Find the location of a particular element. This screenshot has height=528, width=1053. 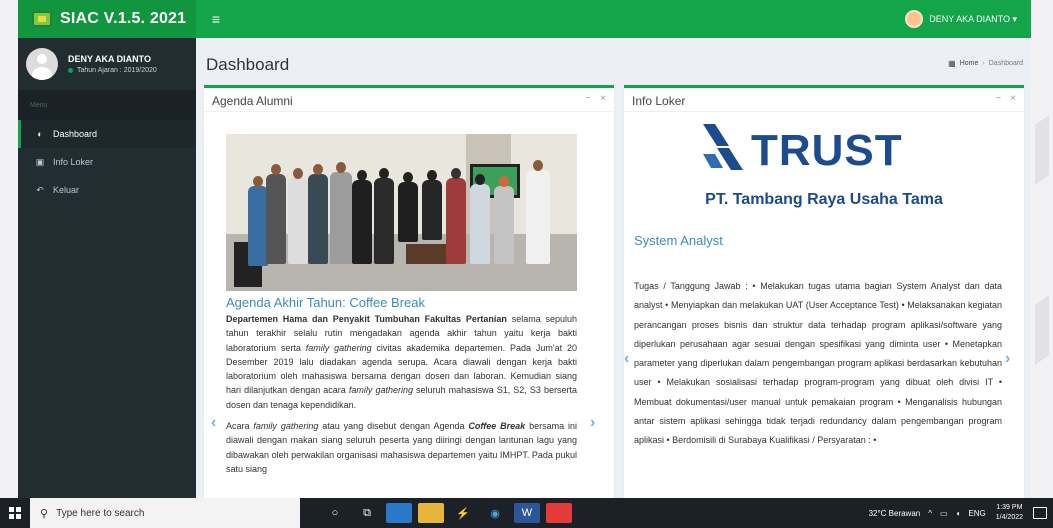

right-margin is located at coordinates (1042, 249).